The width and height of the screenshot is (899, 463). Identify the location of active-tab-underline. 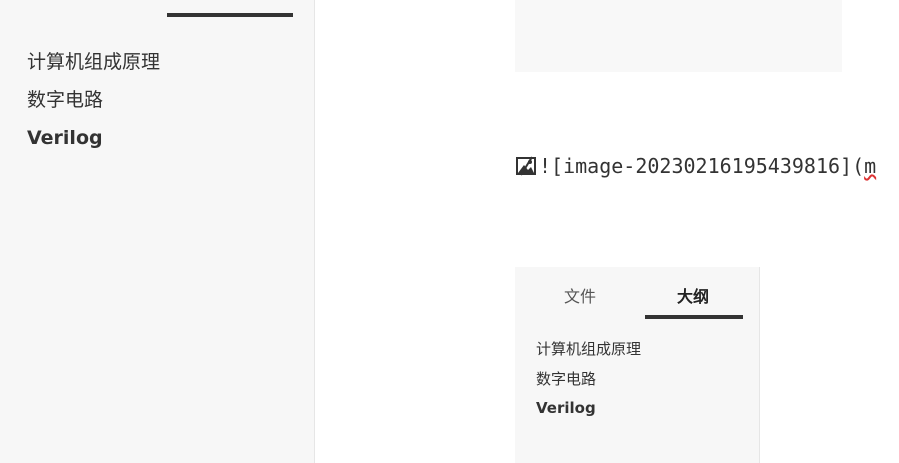
(230, 15).